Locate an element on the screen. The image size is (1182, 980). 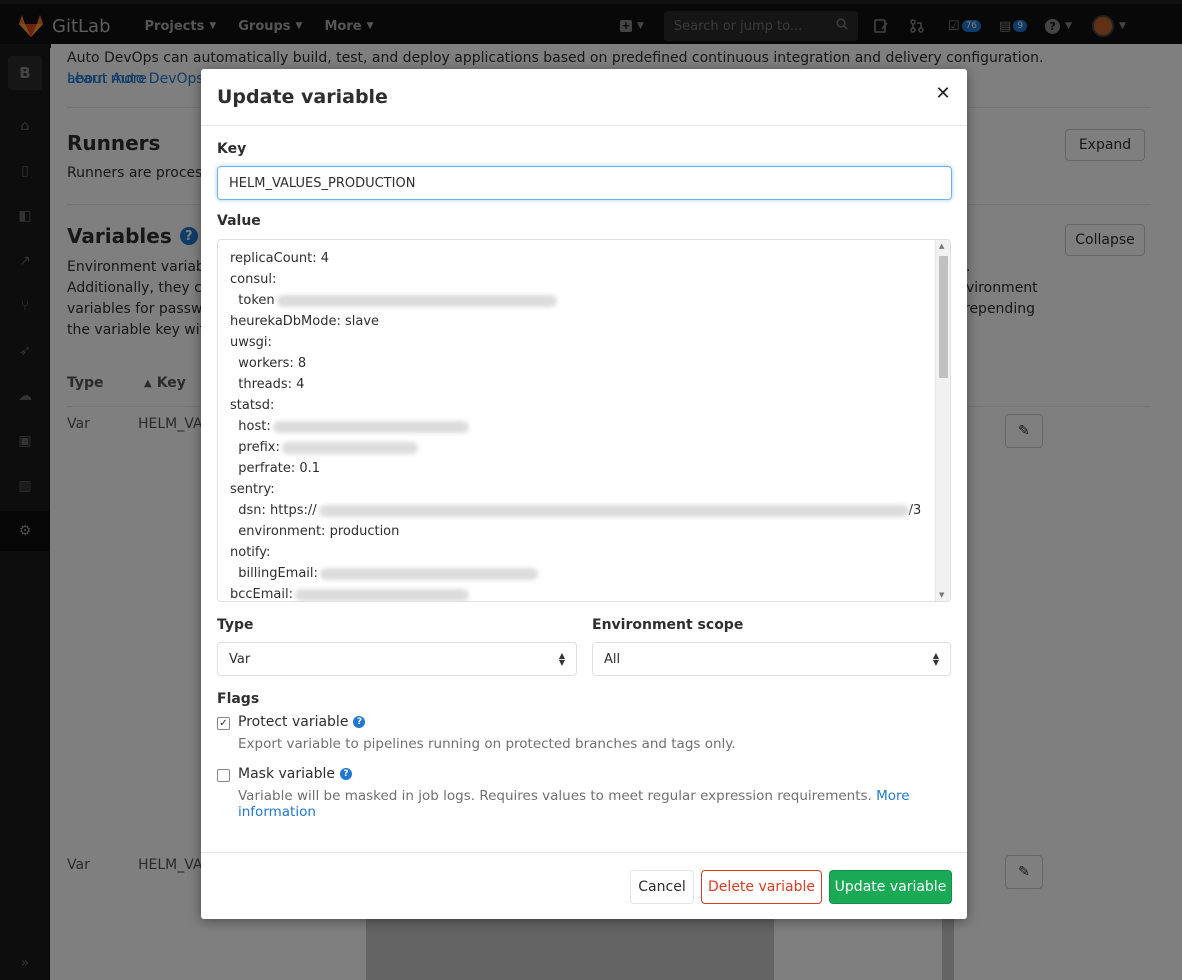
value-line: statsd: is located at coordinates (575, 405).